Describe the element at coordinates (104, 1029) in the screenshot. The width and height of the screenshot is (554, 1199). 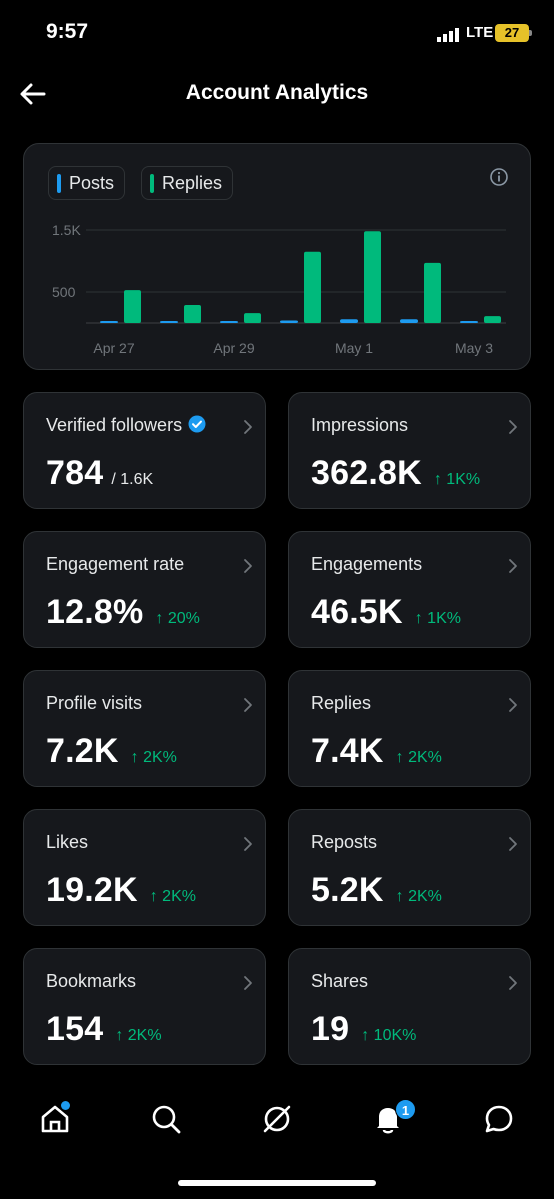
I see `metric-value-row: 154 ↑ 2K%` at that location.